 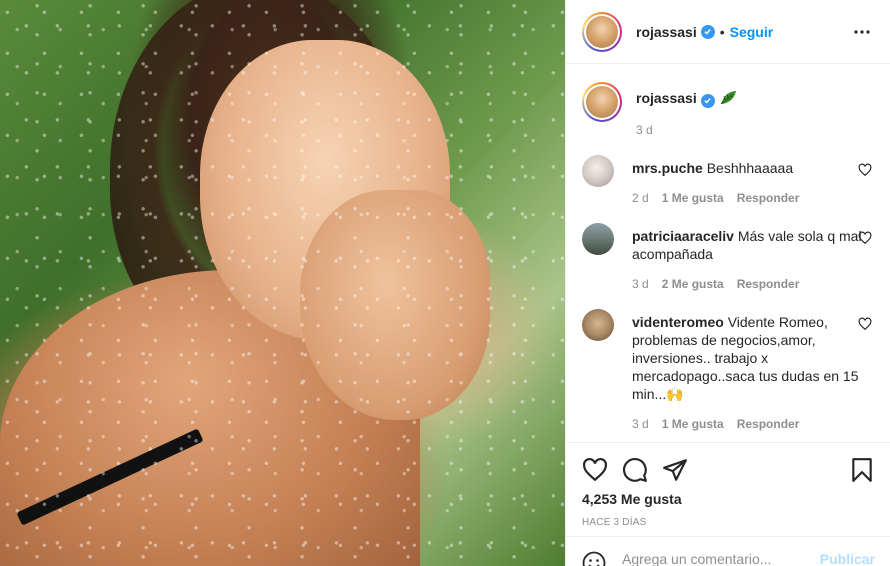 What do you see at coordinates (862, 470) in the screenshot?
I see `save-bookmark-icon` at bounding box center [862, 470].